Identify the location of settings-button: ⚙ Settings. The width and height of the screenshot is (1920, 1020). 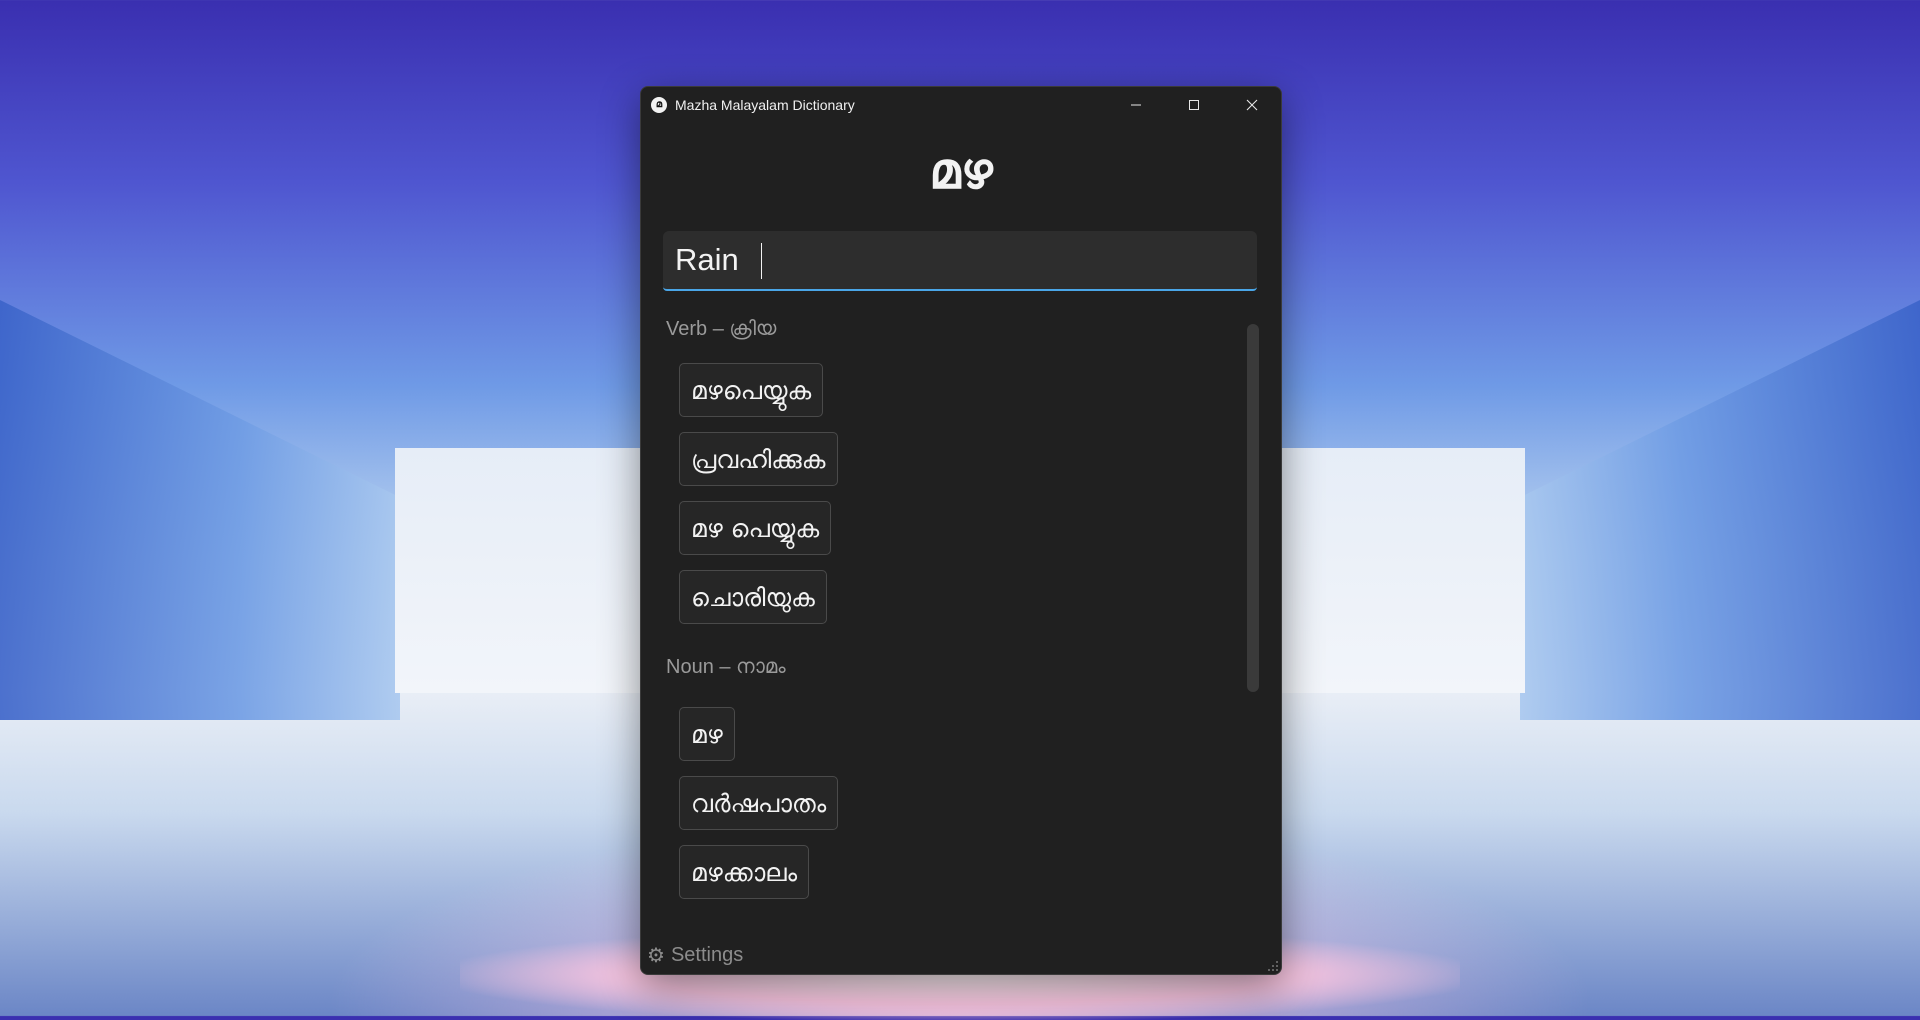
(695, 955).